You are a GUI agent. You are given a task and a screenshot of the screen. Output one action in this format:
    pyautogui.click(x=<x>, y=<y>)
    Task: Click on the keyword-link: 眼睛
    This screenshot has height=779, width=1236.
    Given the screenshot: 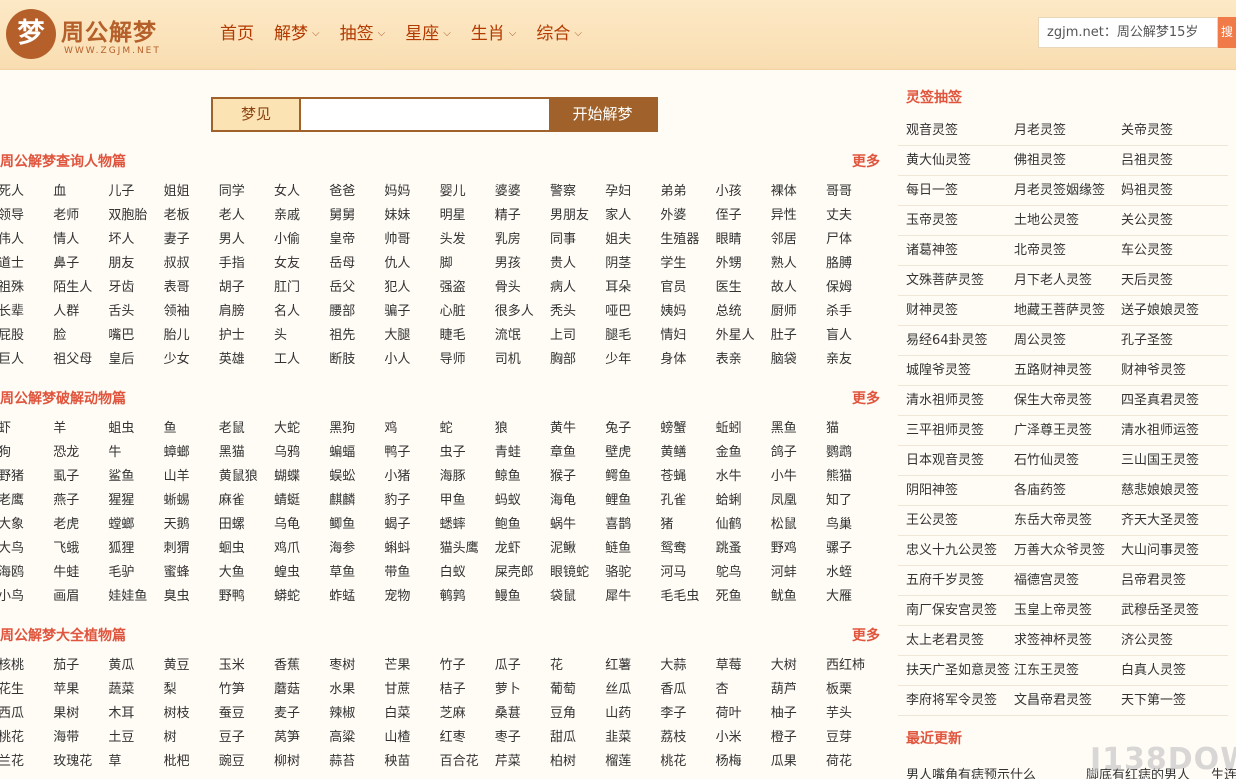 What is the action you would take?
    pyautogui.click(x=729, y=240)
    